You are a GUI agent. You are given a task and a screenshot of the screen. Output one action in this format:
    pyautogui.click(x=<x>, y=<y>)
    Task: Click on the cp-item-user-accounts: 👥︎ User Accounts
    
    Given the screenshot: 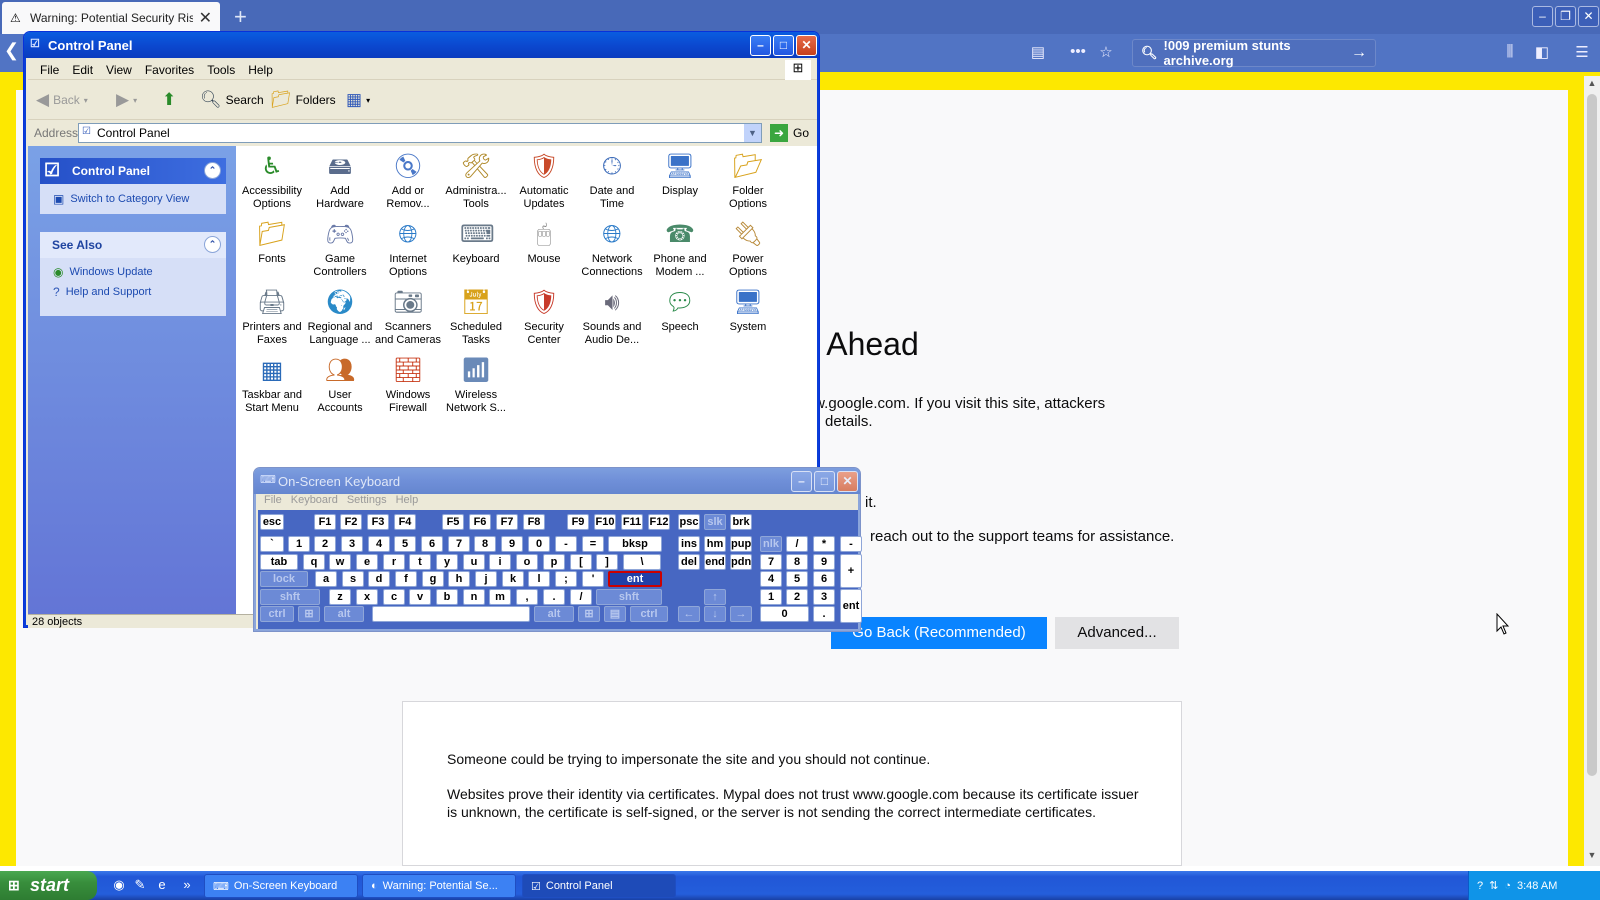 What is the action you would take?
    pyautogui.click(x=340, y=385)
    